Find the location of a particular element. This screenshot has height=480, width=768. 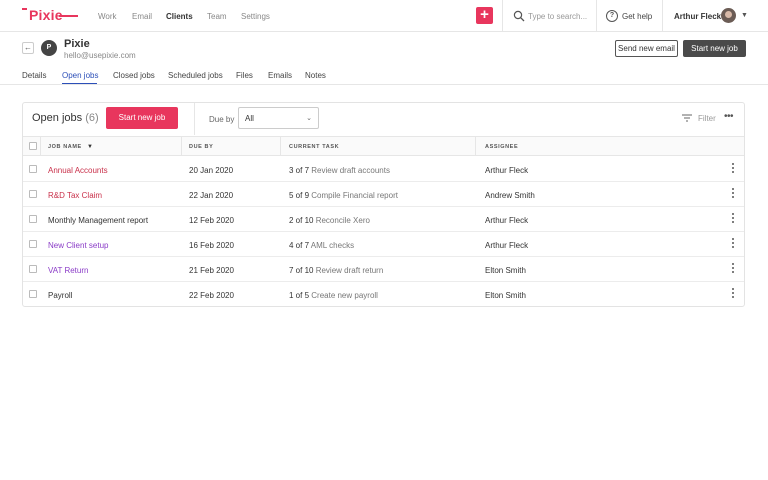

start-new-job-button: Start new job is located at coordinates (714, 48).